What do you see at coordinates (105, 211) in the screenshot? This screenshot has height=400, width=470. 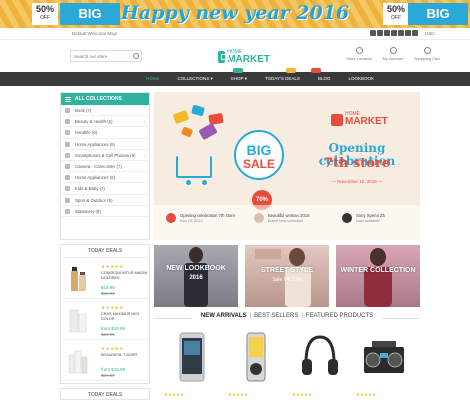 I see `category-item: Stationery (8)` at bounding box center [105, 211].